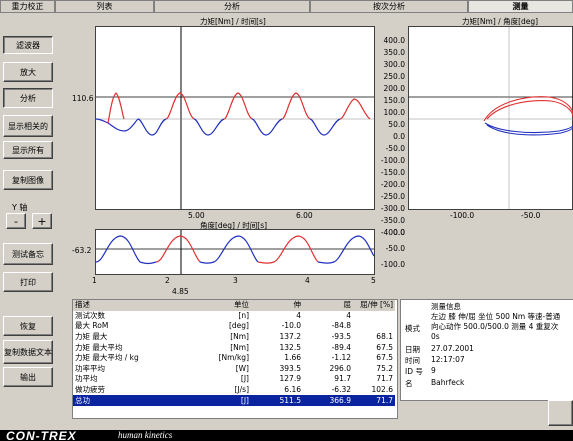  I want to click on table-cell: 功平均, so click(86, 379).